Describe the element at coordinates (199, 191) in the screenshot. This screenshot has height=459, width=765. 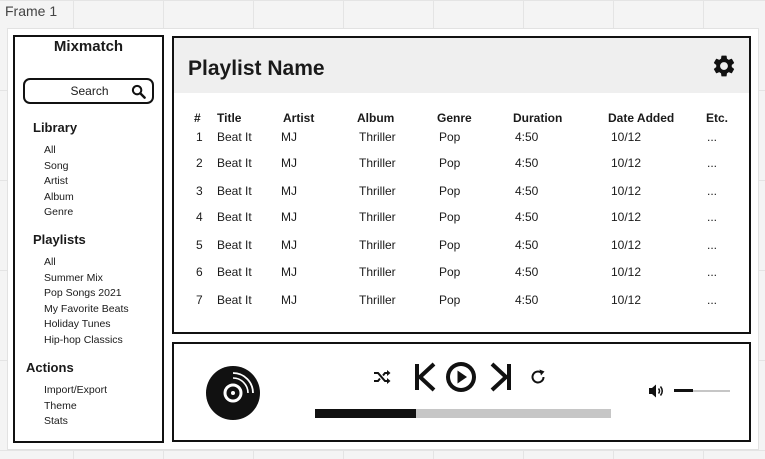
I see `cell-index: 3` at that location.